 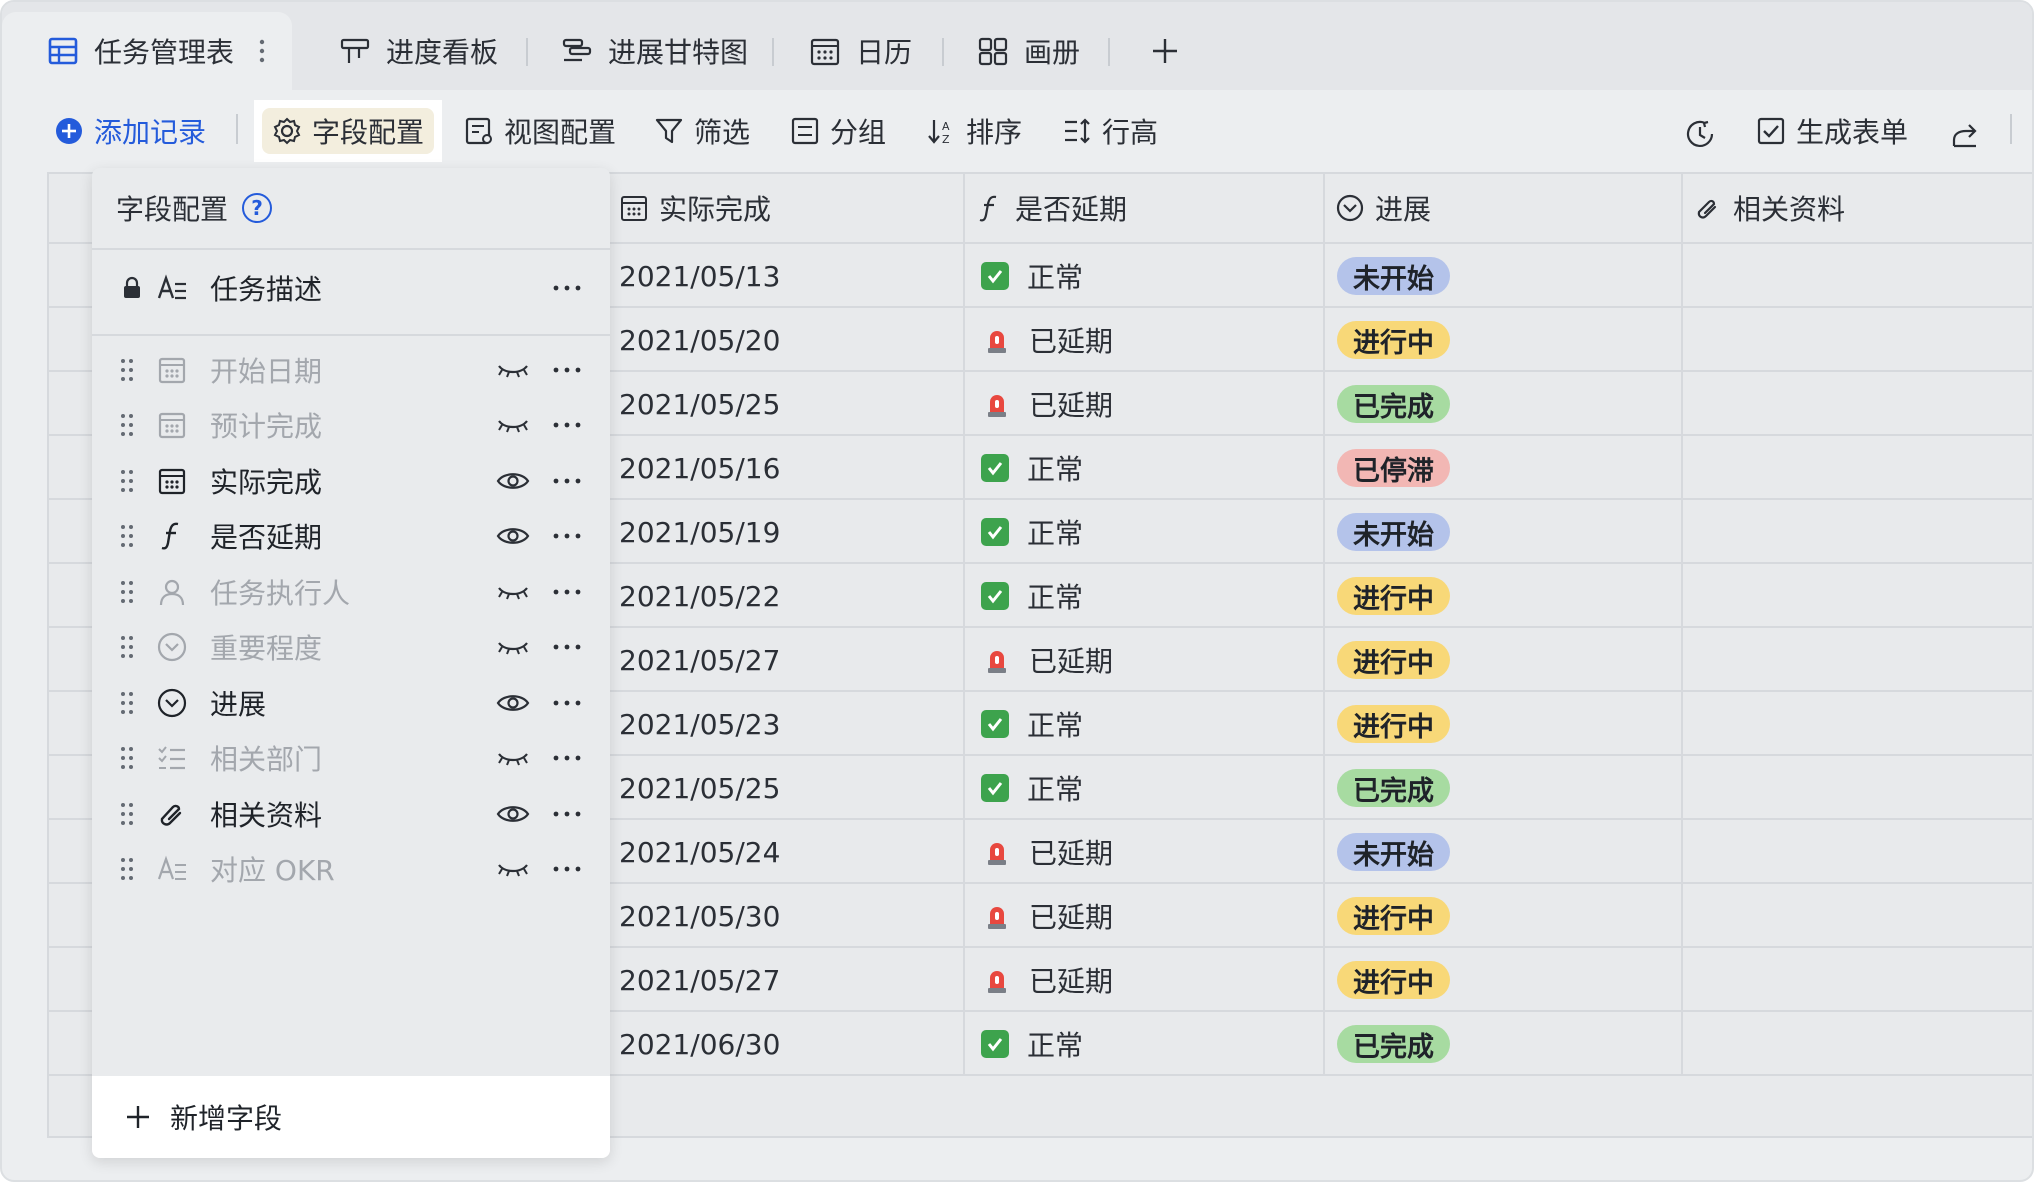 I want to click on kebab-menu-icon, so click(x=262, y=51).